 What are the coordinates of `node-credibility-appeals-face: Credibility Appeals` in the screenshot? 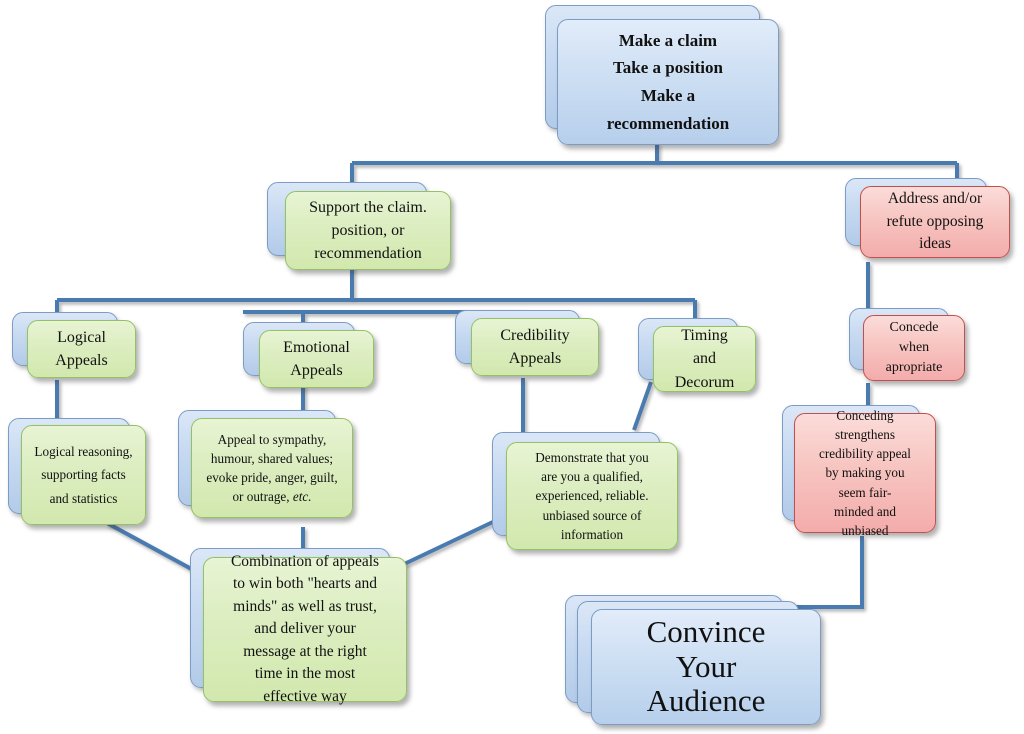 It's located at (535, 347).